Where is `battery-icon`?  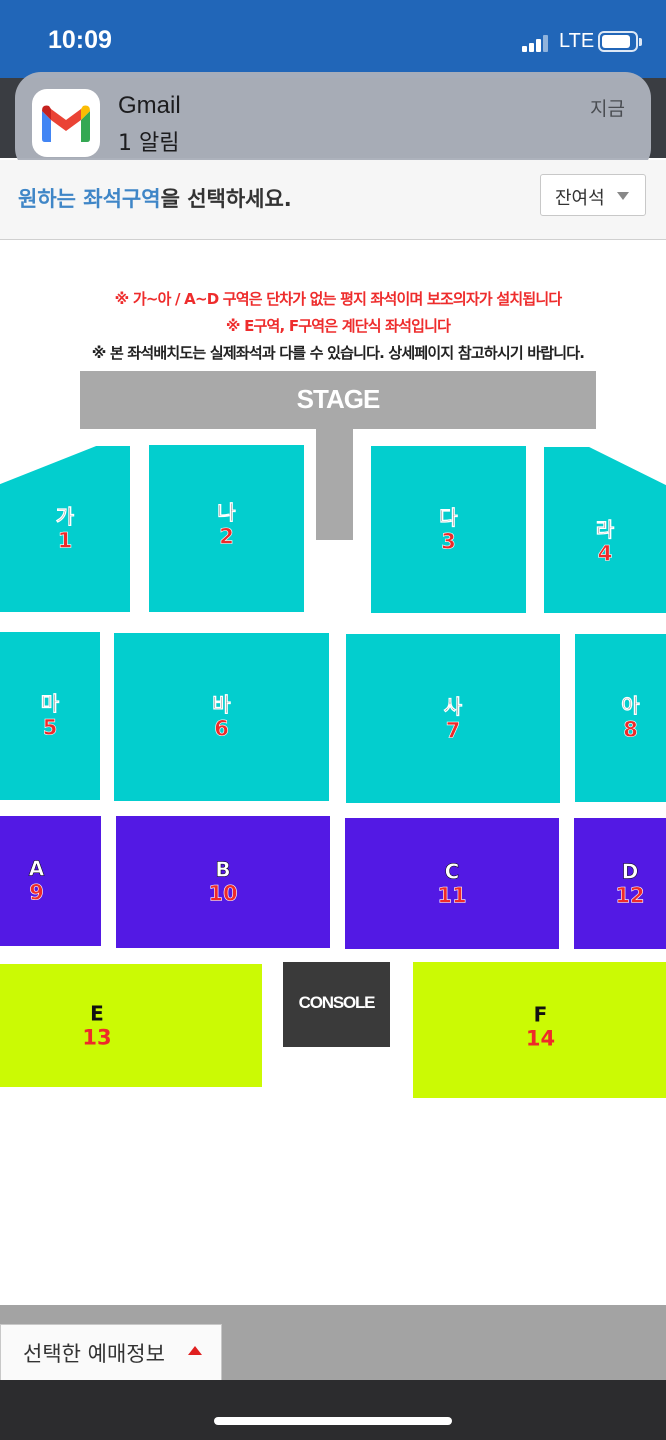 battery-icon is located at coordinates (620, 41).